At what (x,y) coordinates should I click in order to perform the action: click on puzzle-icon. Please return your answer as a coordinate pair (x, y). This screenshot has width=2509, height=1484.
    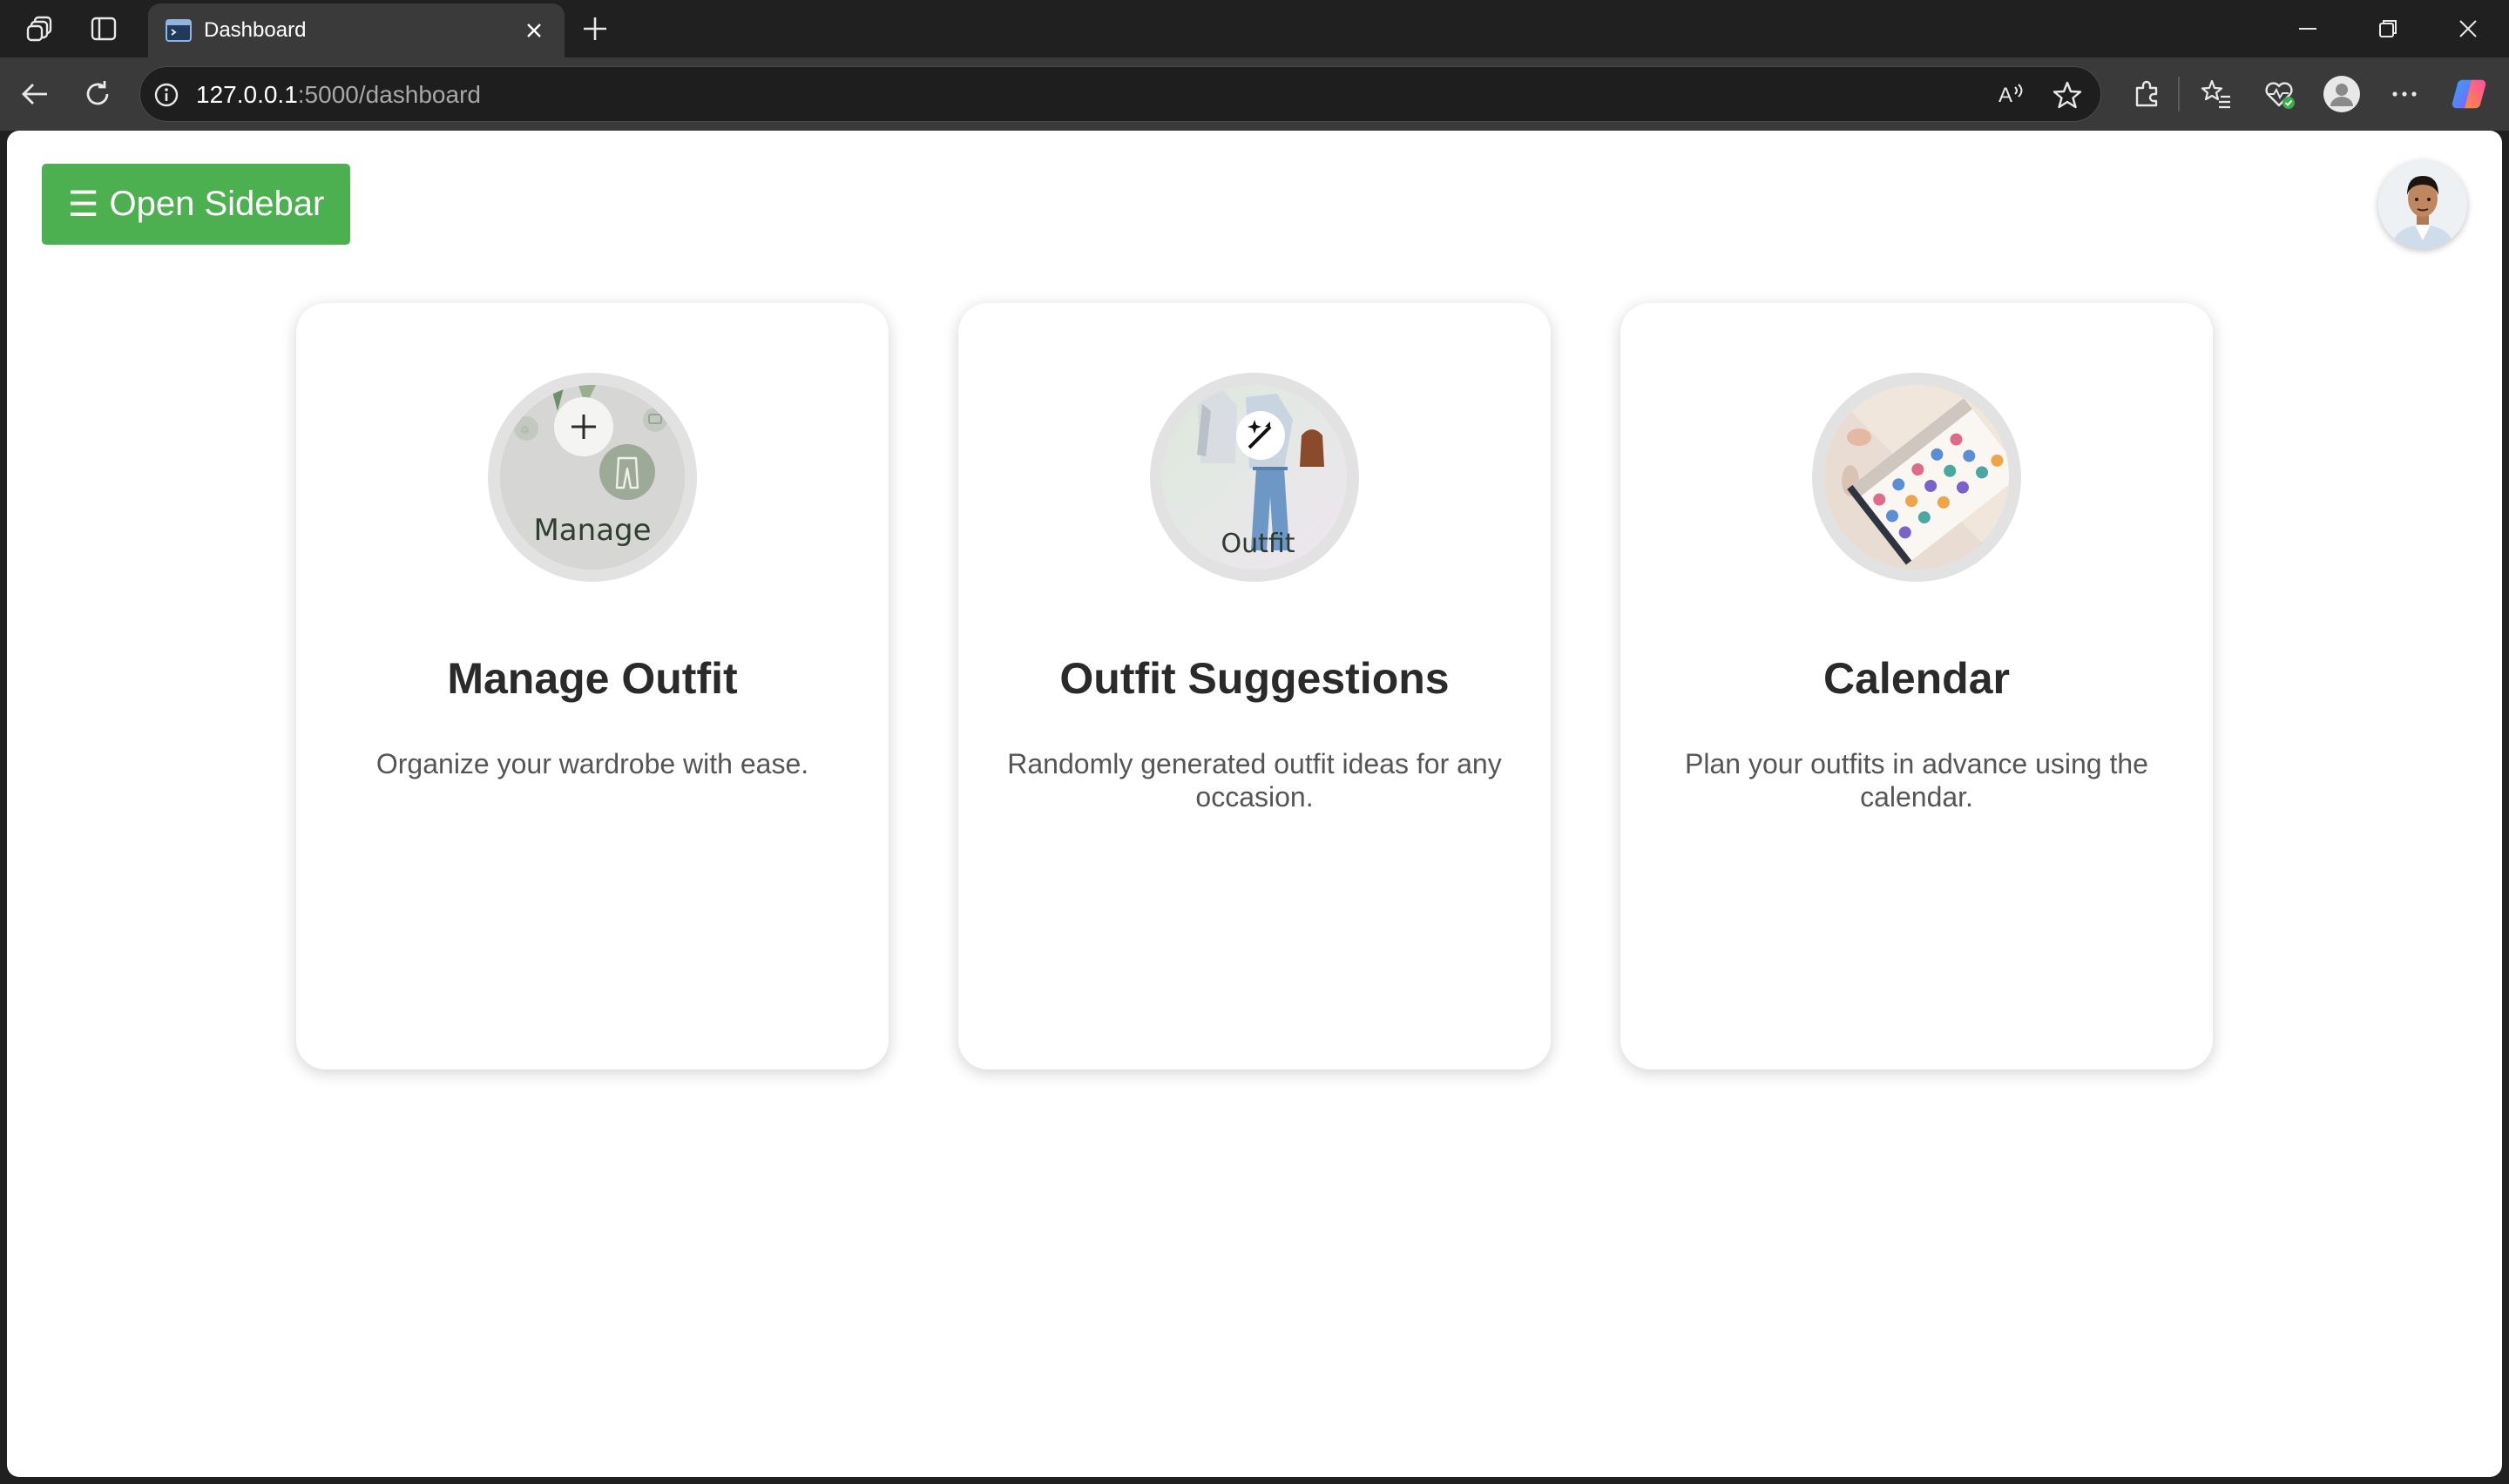
    Looking at the image, I should click on (2146, 93).